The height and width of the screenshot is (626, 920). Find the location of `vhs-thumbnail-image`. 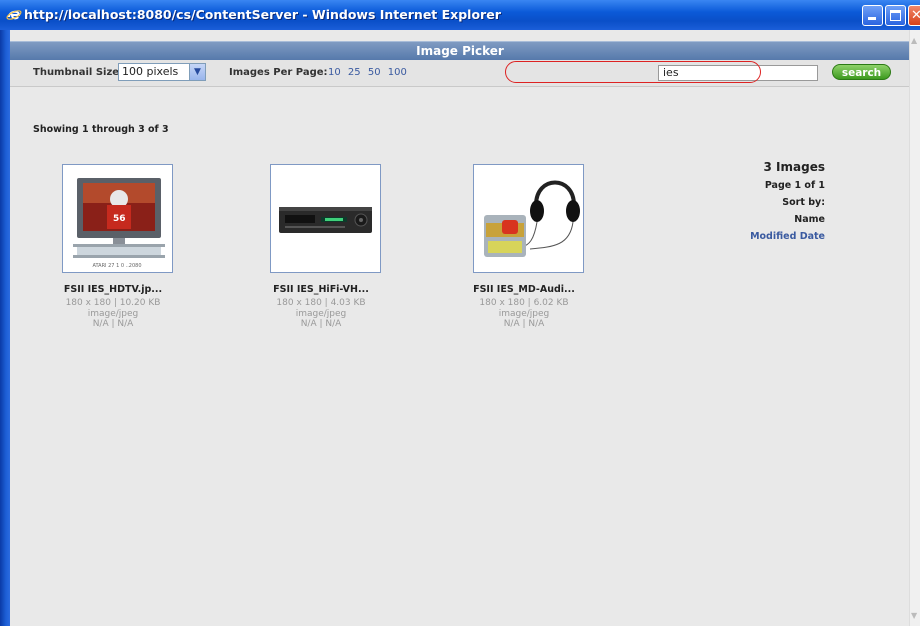

vhs-thumbnail-image is located at coordinates (325, 220).